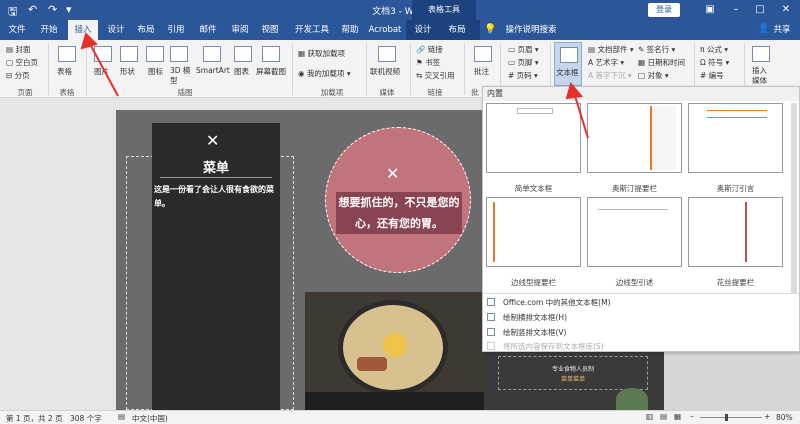 This screenshot has width=800, height=424. What do you see at coordinates (104, 70) in the screenshot?
I see `arrow-to-insert-tab` at bounding box center [104, 70].